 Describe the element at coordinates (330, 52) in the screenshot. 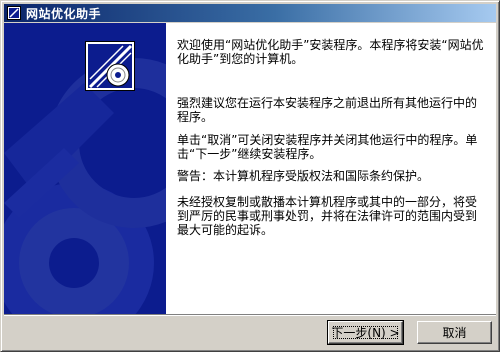

I see `welcome-paragraph: 欢迎使用“网站优化助手”安装程序。本程序将安装“网站优化助手”到您的计算机。` at that location.